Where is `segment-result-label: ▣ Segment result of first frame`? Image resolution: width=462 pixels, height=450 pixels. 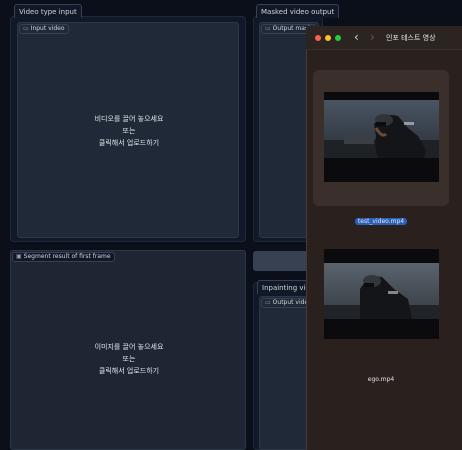
segment-result-label: ▣ Segment result of first frame is located at coordinates (63, 257).